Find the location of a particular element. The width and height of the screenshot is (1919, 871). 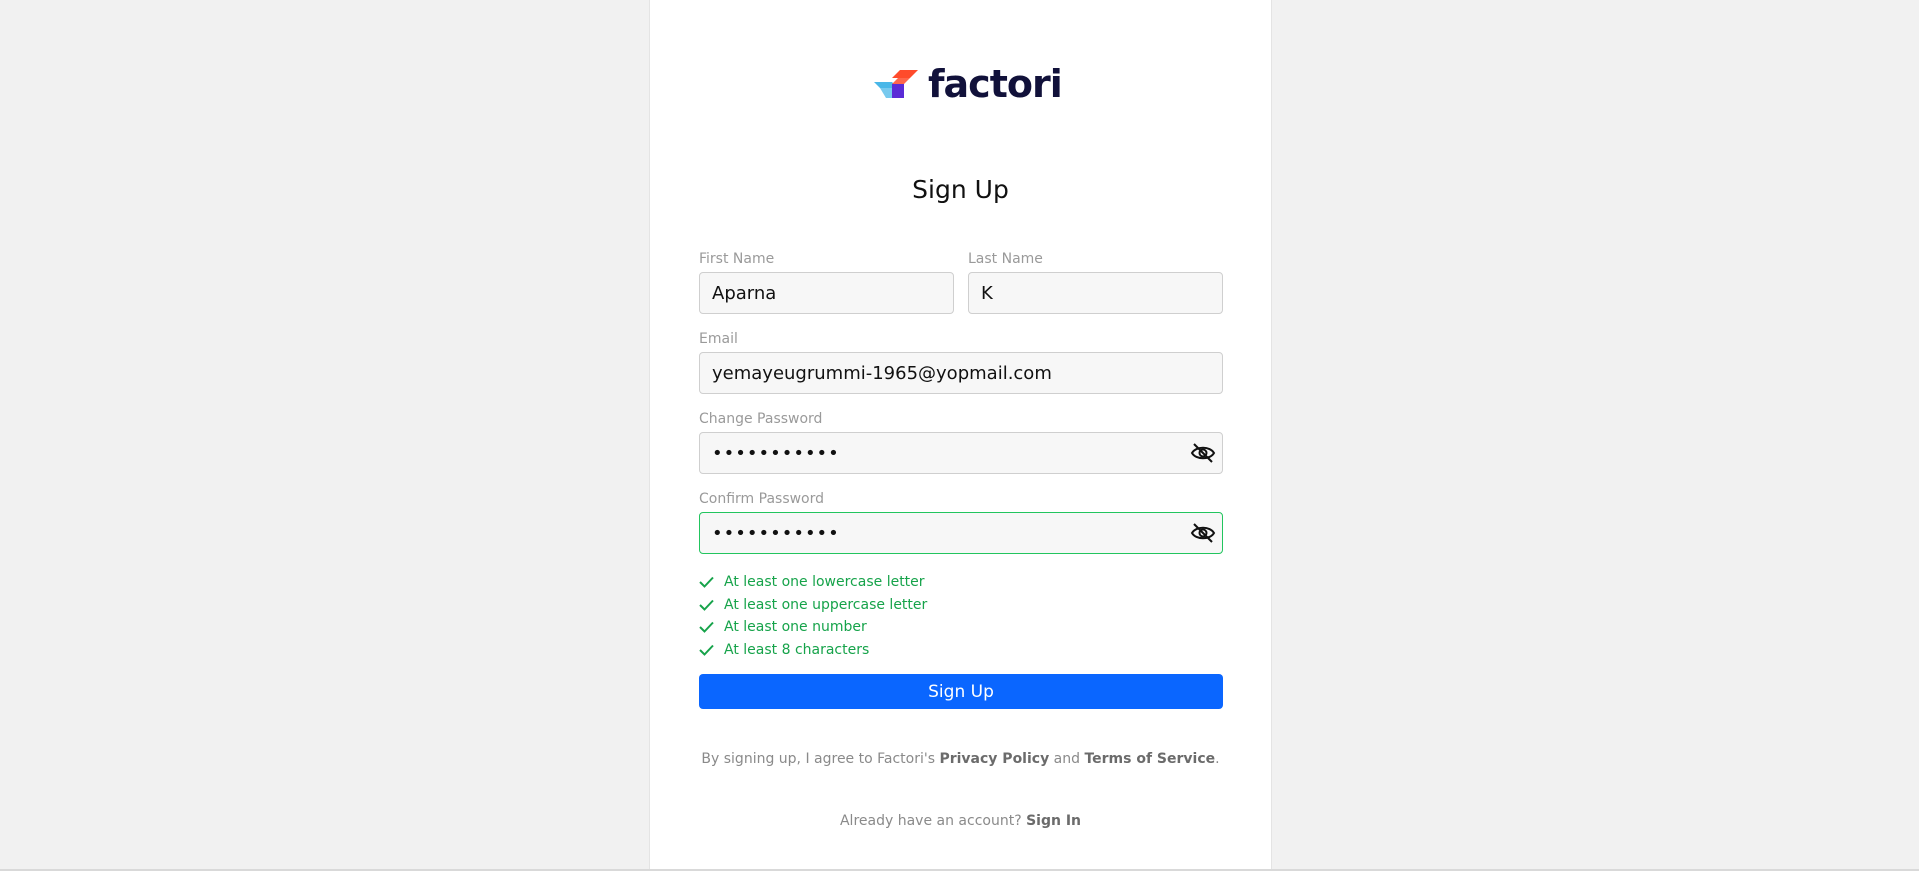

confirm-password-value: ••••••••••• is located at coordinates (776, 533).